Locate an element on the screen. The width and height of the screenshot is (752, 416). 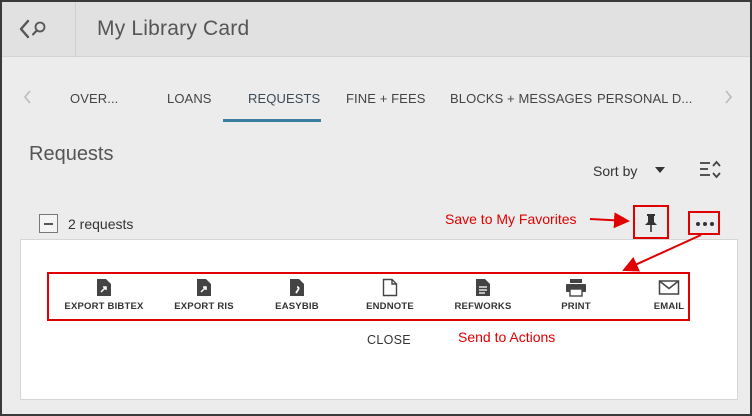
action-email: EMAIL is located at coordinates (669, 295).